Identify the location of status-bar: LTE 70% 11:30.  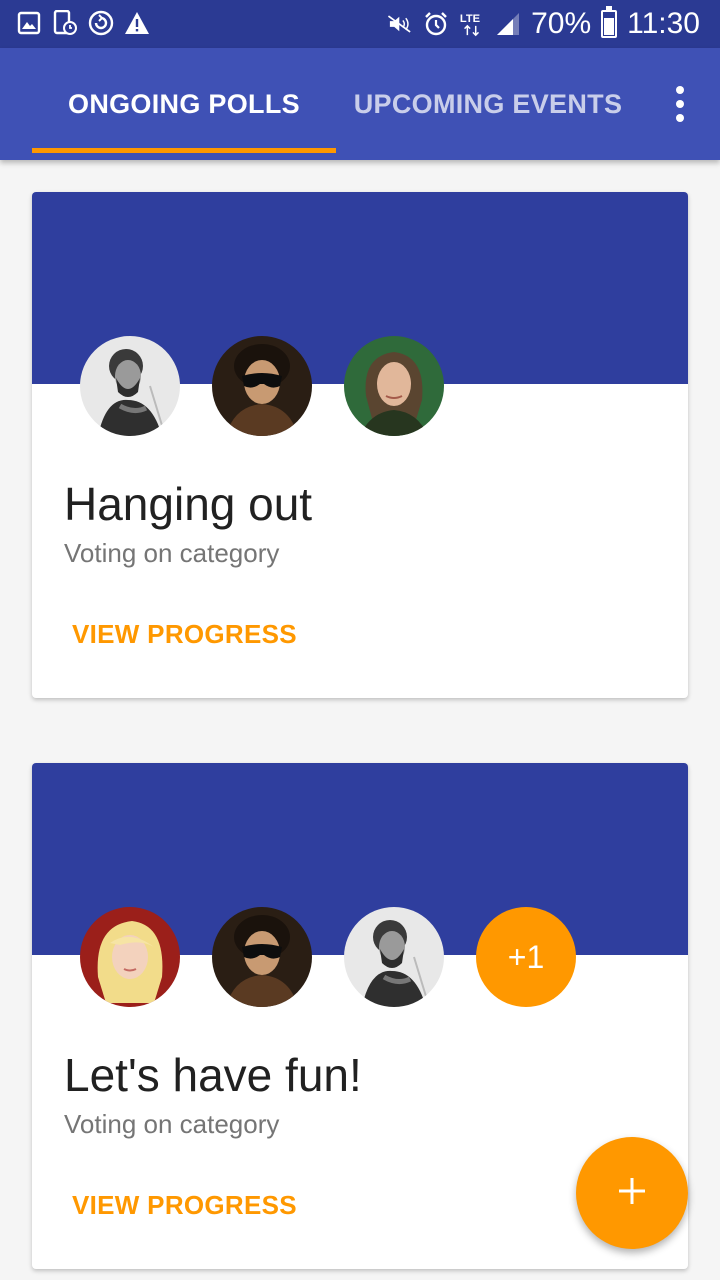
(360, 24).